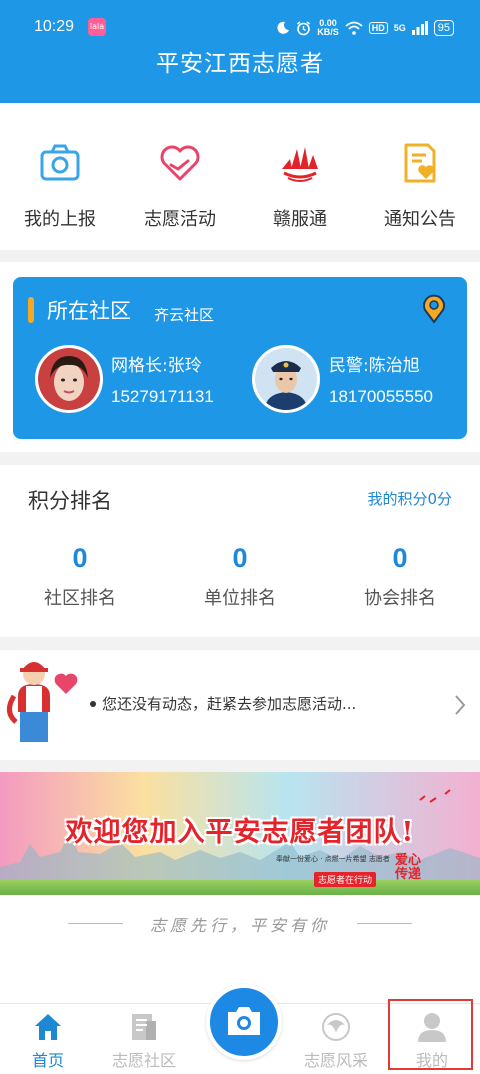  Describe the element at coordinates (93, 704) in the screenshot. I see `bullet-dot` at that location.